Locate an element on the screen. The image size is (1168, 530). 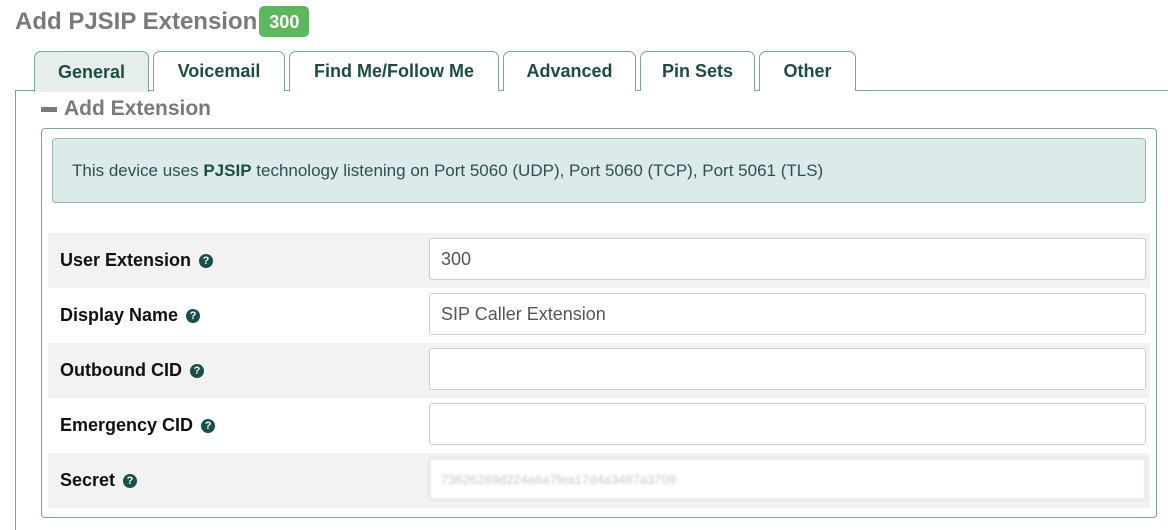
tab-general: General is located at coordinates (91, 71).